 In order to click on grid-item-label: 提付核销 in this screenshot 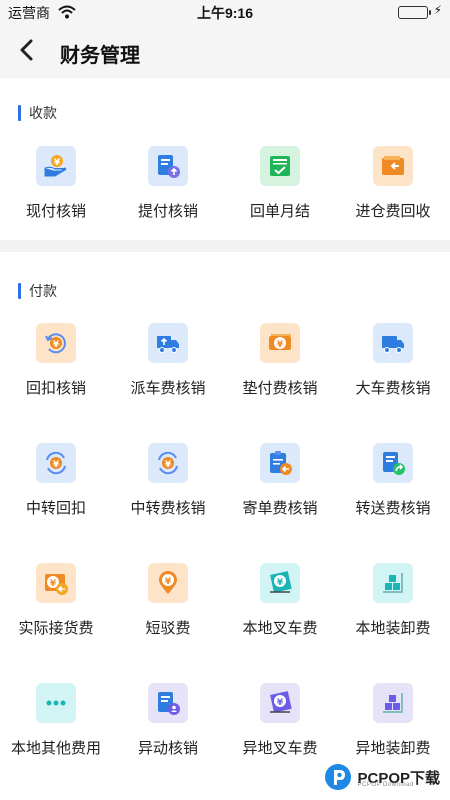, I will do `click(167, 211)`.